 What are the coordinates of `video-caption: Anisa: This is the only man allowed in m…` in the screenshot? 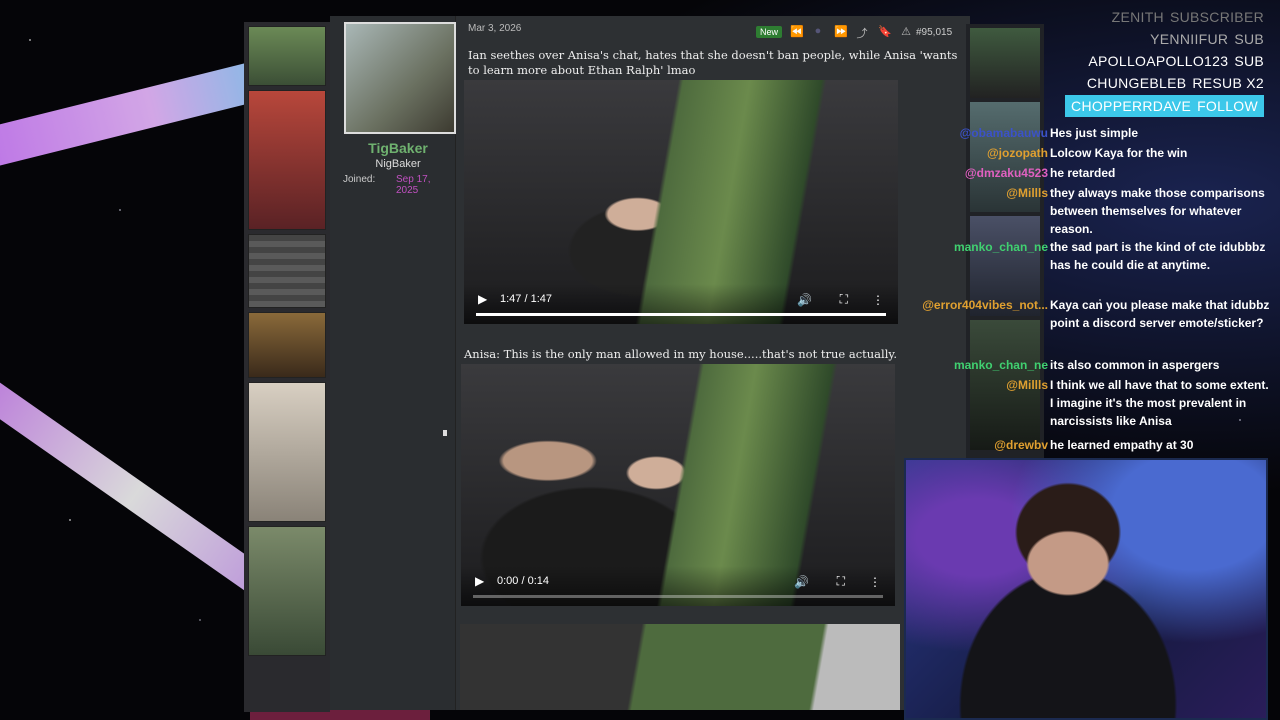 It's located at (680, 354).